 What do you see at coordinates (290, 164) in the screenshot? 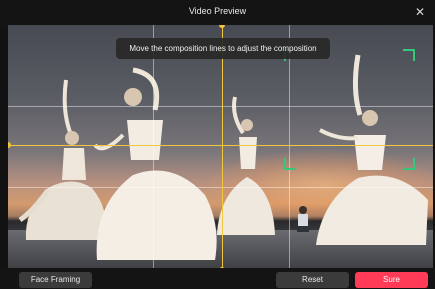
I see `face-box-corner-bottom-left` at bounding box center [290, 164].